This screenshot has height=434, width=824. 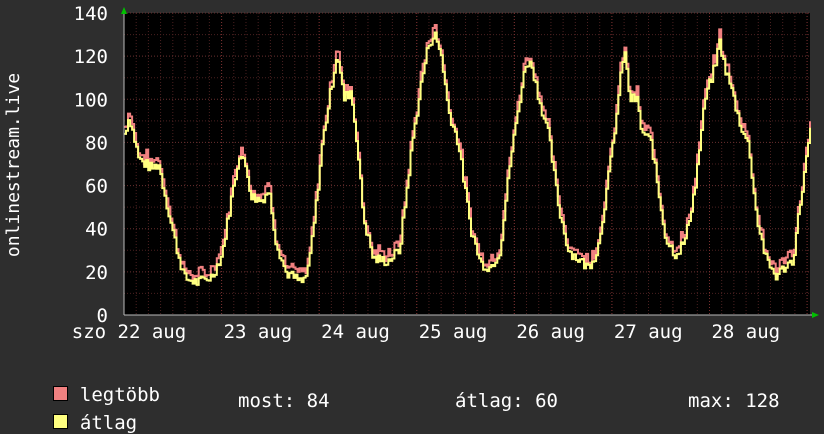 I want to click on x-tick-label: 23 aug, so click(x=258, y=332).